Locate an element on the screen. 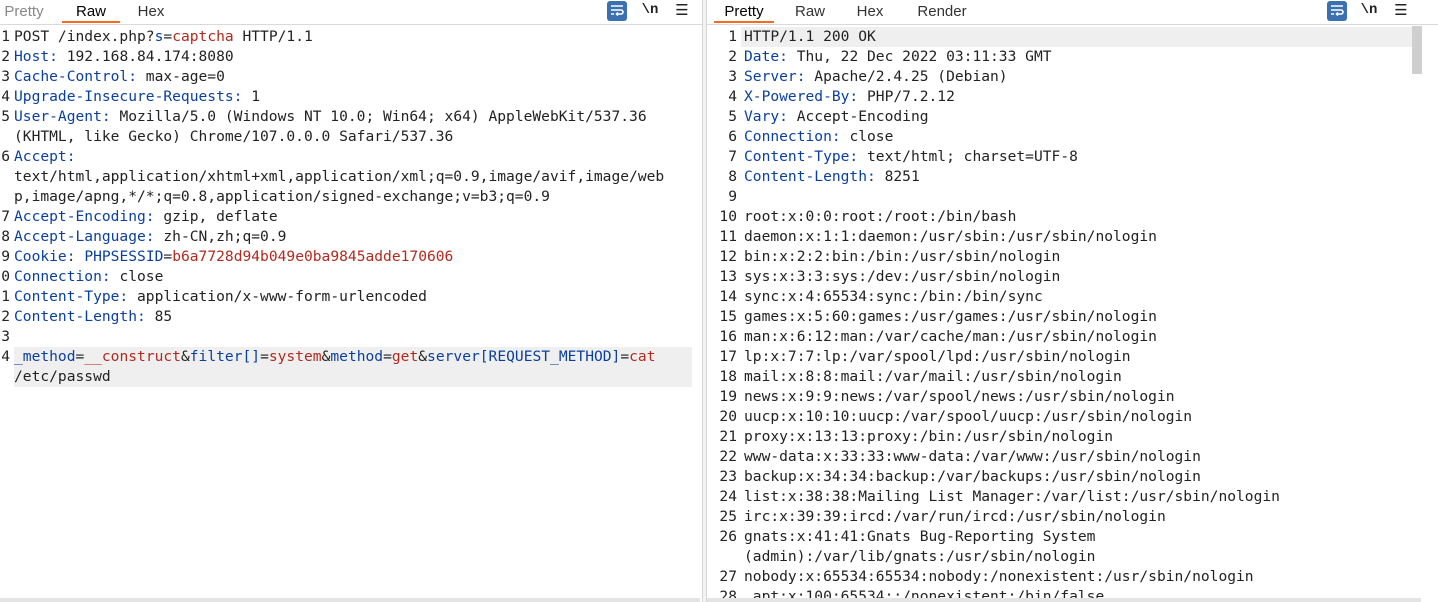  request-tab-bar: Pretty Raw Hex \n ☰ is located at coordinates (351, 12).